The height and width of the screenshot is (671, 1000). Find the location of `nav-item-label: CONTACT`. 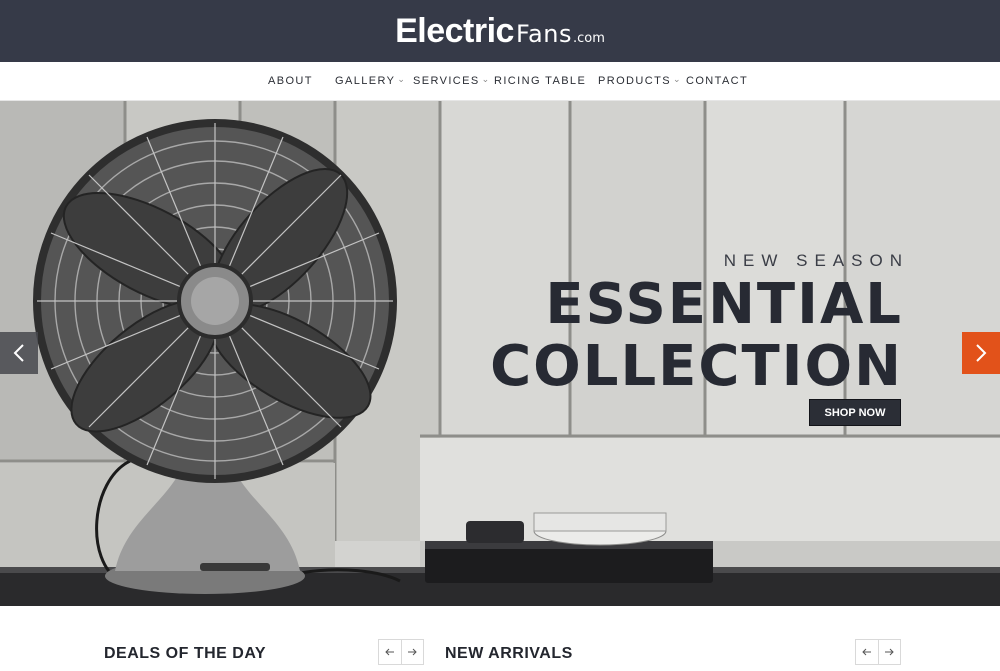

nav-item-label: CONTACT is located at coordinates (717, 81).